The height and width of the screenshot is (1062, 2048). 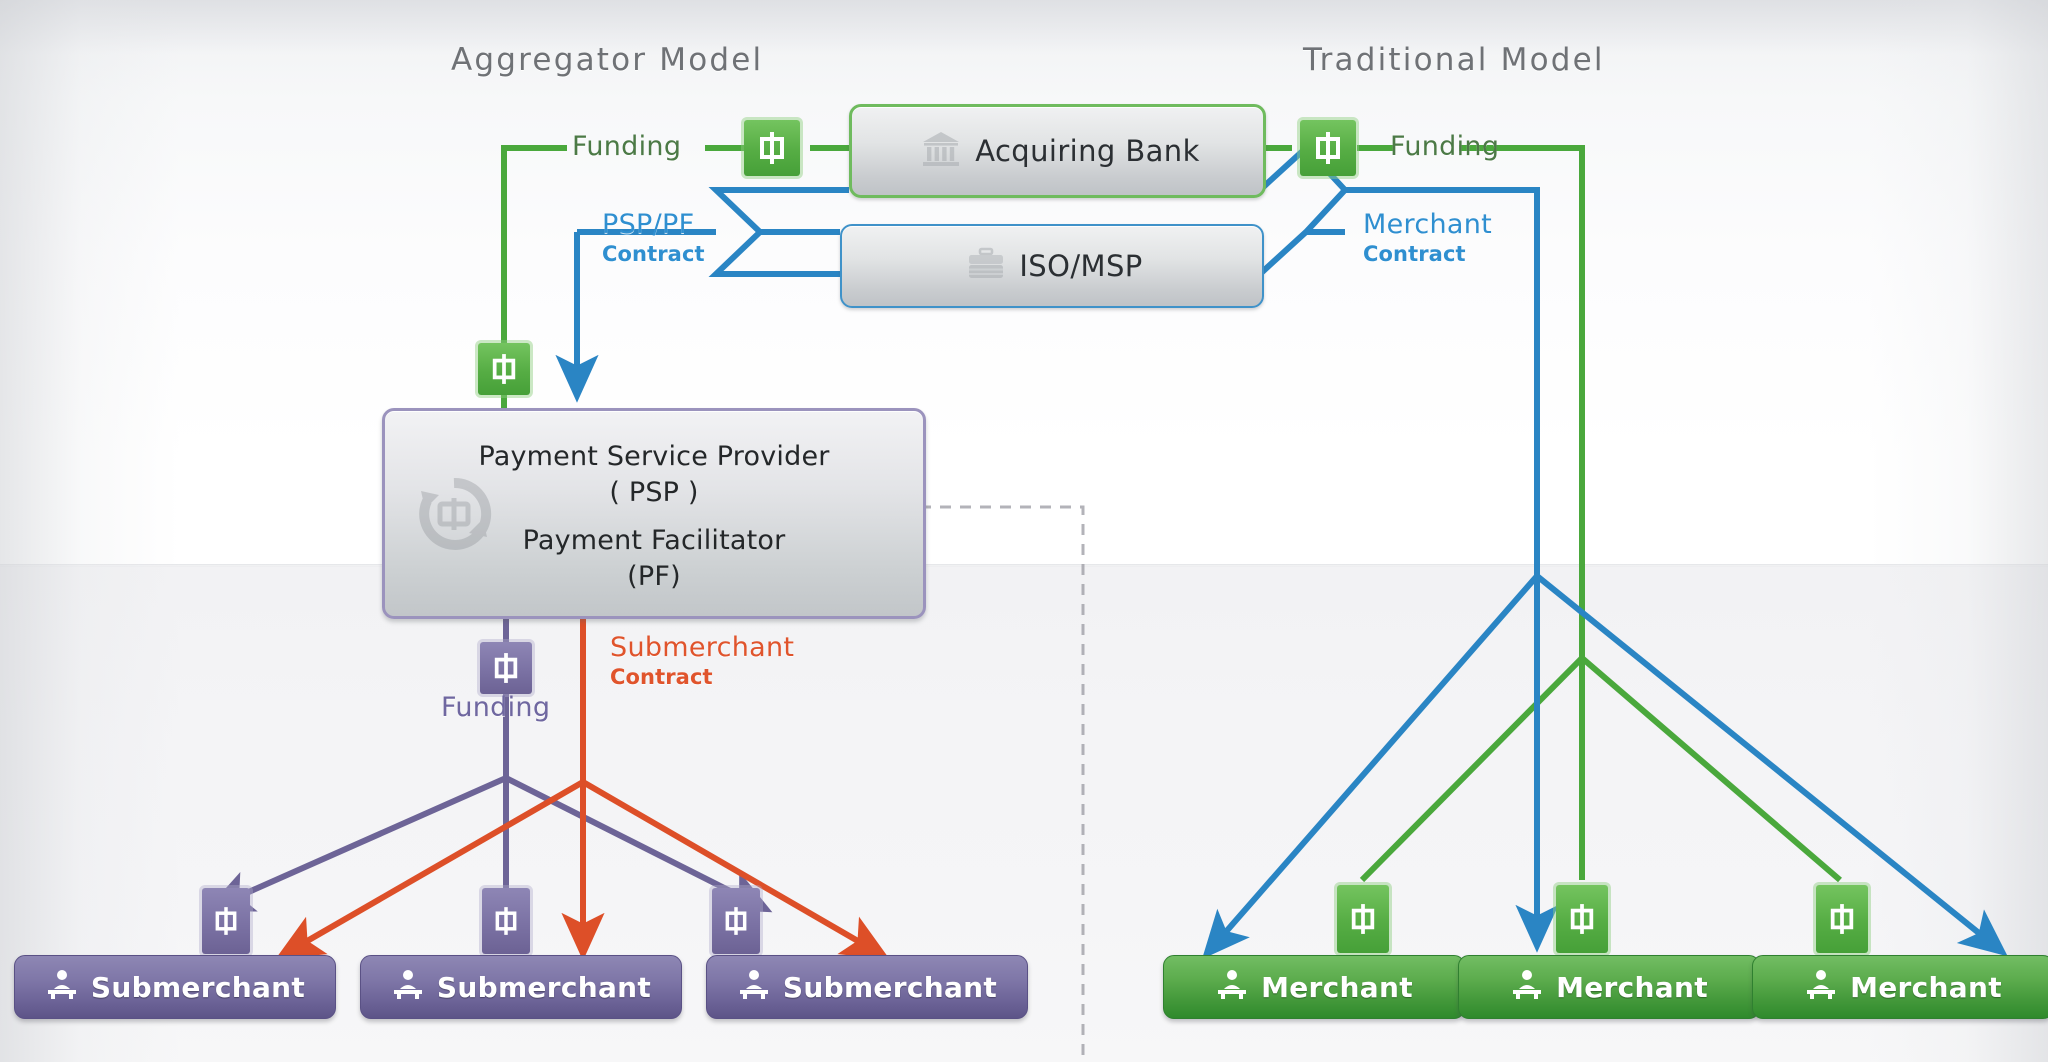 What do you see at coordinates (661, 677) in the screenshot?
I see `submerchant-contract-line2: Contract` at bounding box center [661, 677].